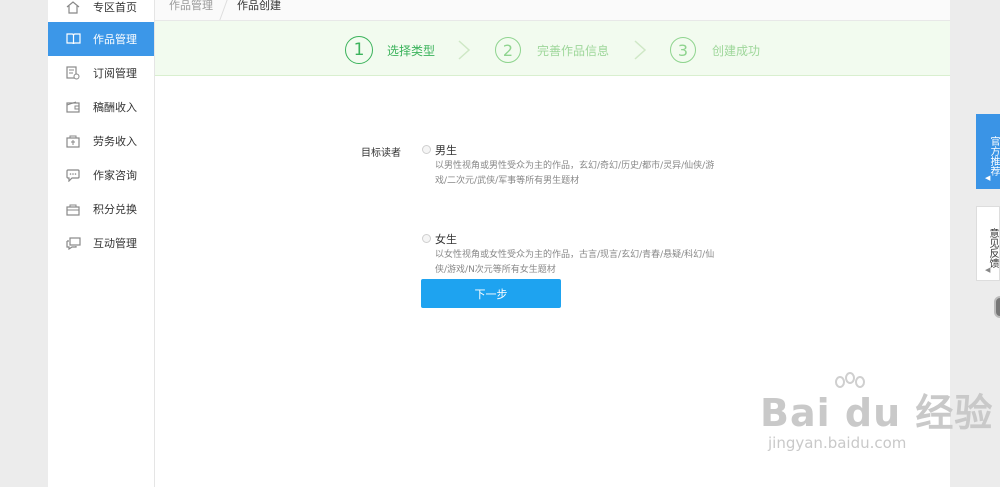  Describe the element at coordinates (426, 149) in the screenshot. I see `radio-male` at that location.